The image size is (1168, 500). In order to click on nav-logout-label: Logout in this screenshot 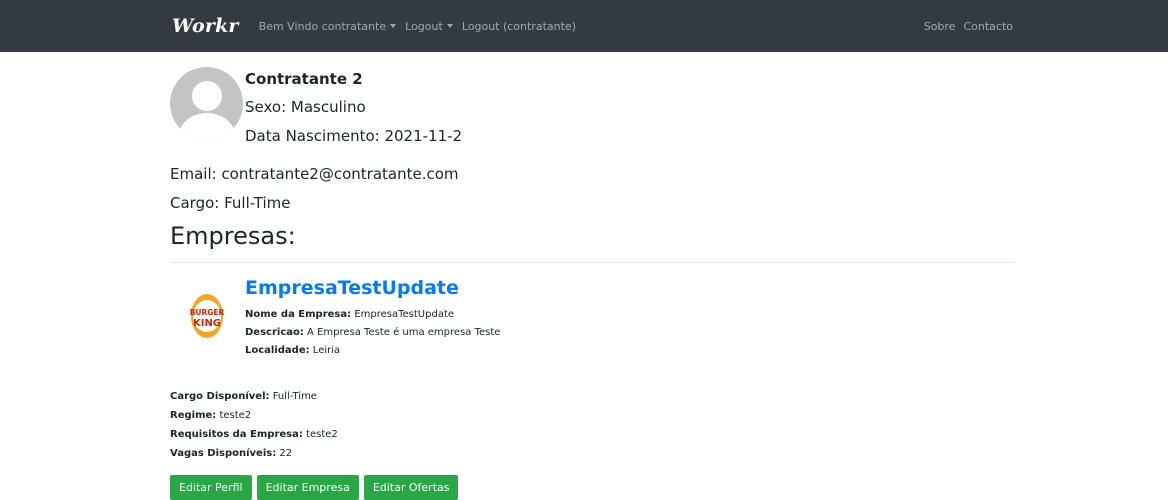, I will do `click(424, 26)`.